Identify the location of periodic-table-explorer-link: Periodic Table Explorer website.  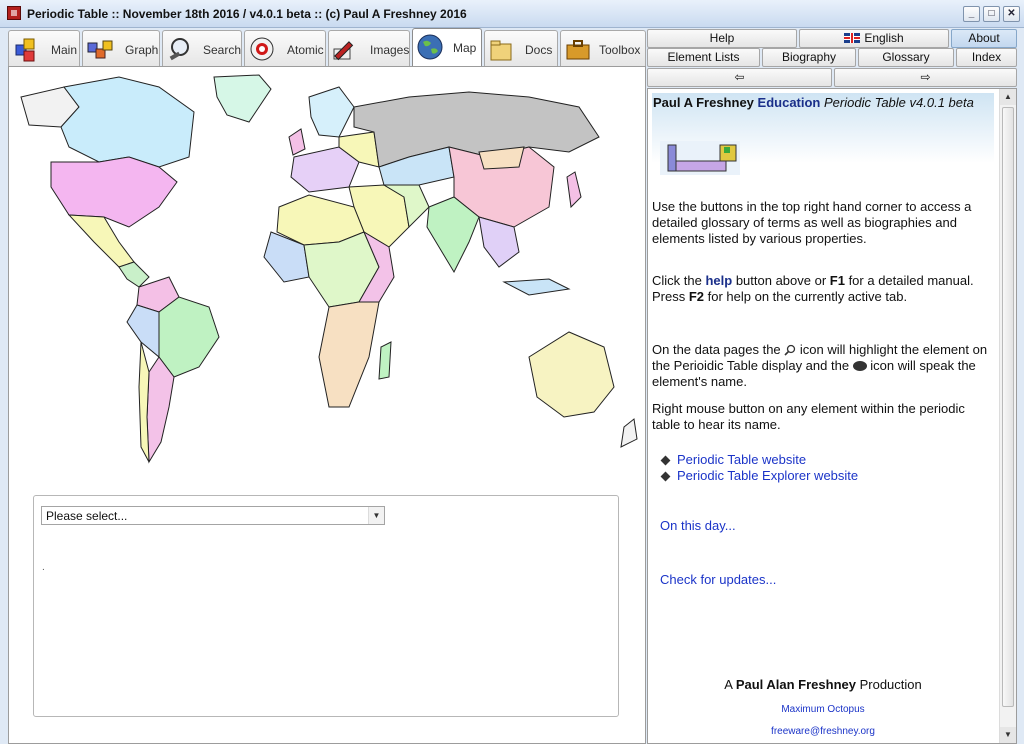
(767, 475).